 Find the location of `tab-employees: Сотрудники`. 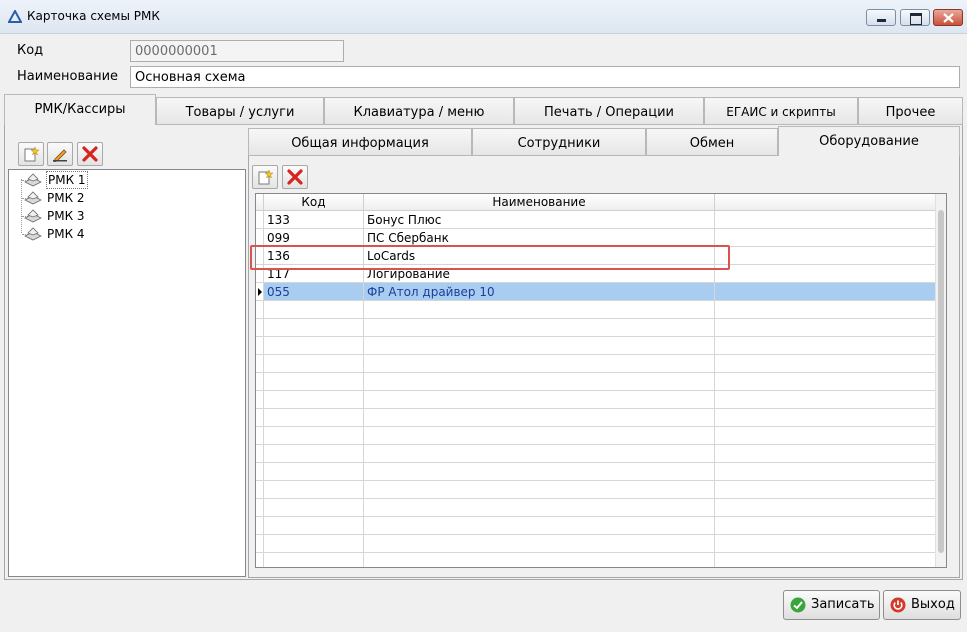

tab-employees: Сотрудники is located at coordinates (559, 142).